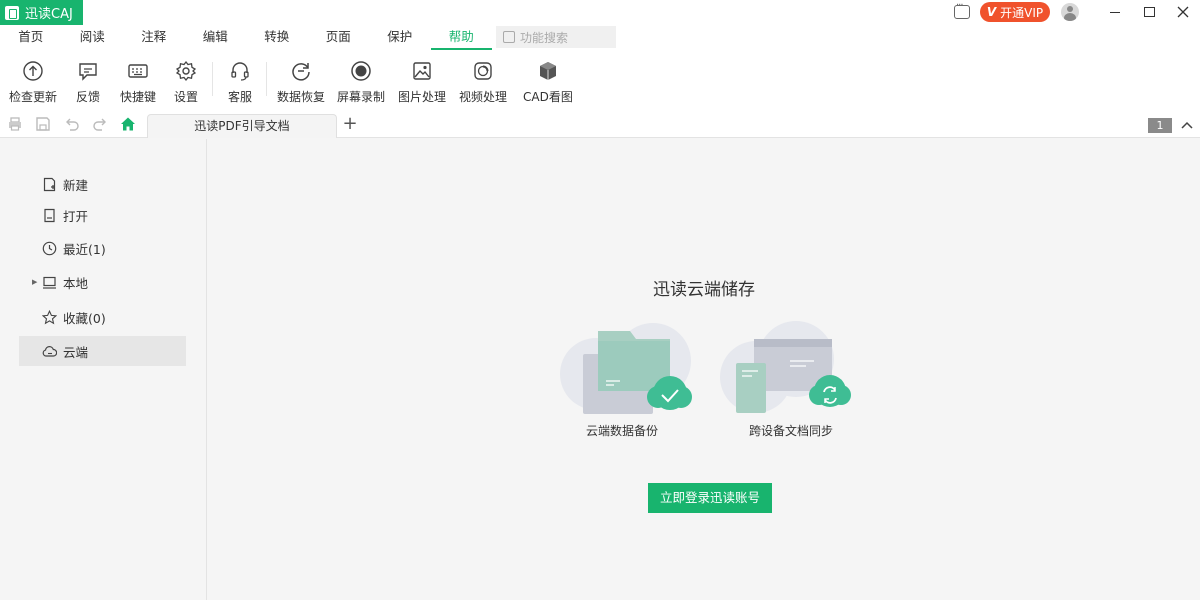 This screenshot has width=1200, height=600. I want to click on chevron-up-icon, so click(1187, 125).